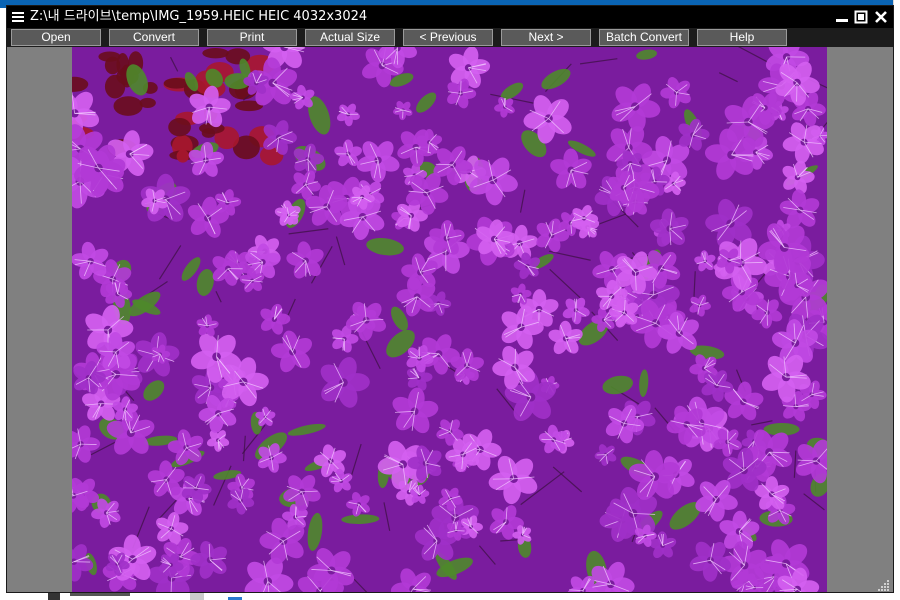 This screenshot has width=900, height=600. I want to click on minimize-icon, so click(842, 17).